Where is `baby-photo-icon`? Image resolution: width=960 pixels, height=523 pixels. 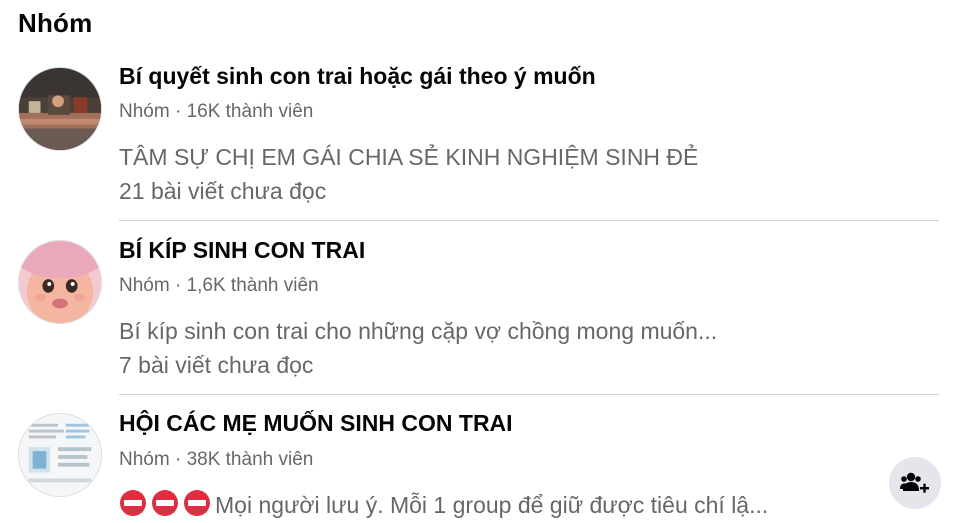 baby-photo-icon is located at coordinates (60, 282).